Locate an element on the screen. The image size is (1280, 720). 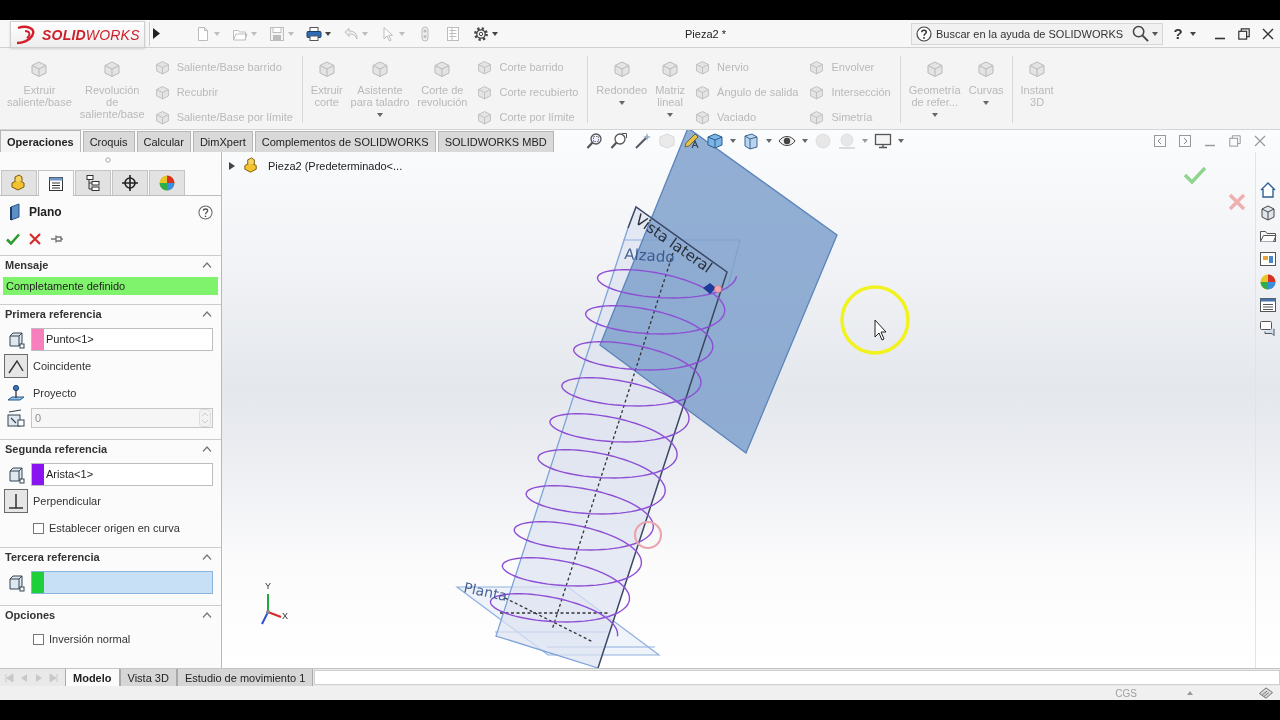
point-icon is located at coordinates (712, 288).